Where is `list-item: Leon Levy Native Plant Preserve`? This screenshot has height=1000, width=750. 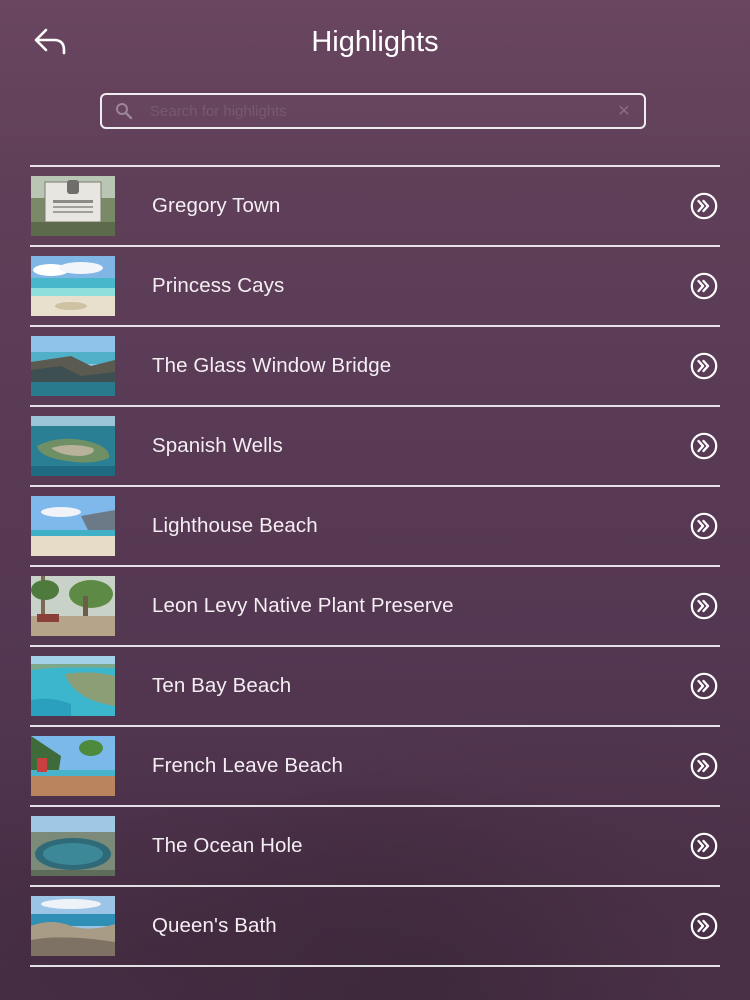 list-item: Leon Levy Native Plant Preserve is located at coordinates (375, 607).